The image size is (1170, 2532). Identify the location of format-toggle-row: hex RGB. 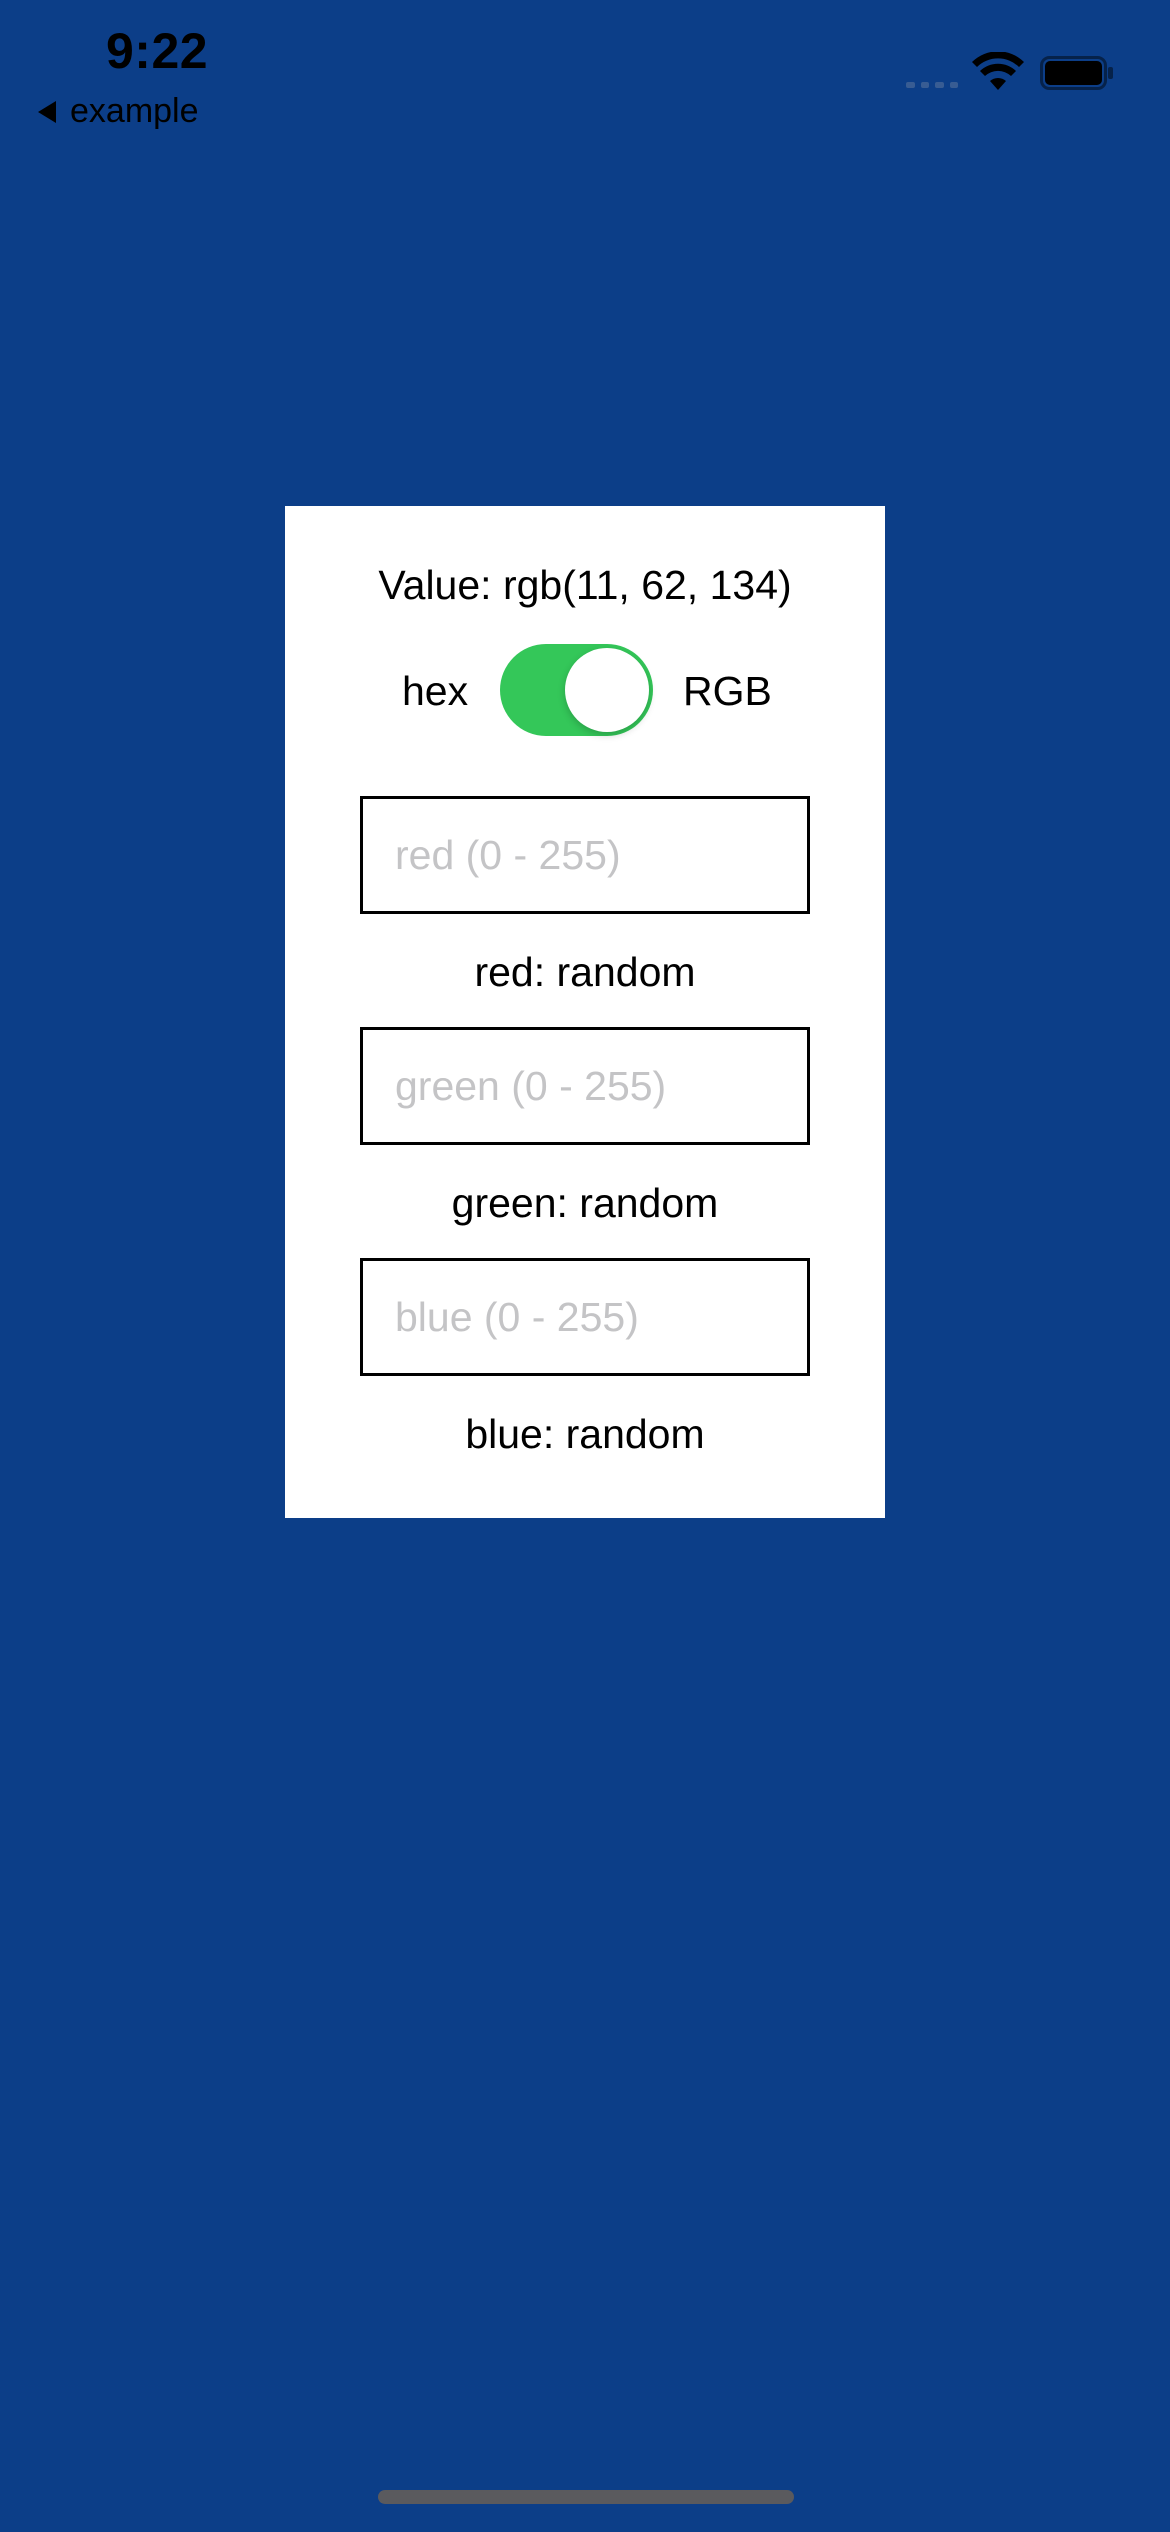
(585, 692).